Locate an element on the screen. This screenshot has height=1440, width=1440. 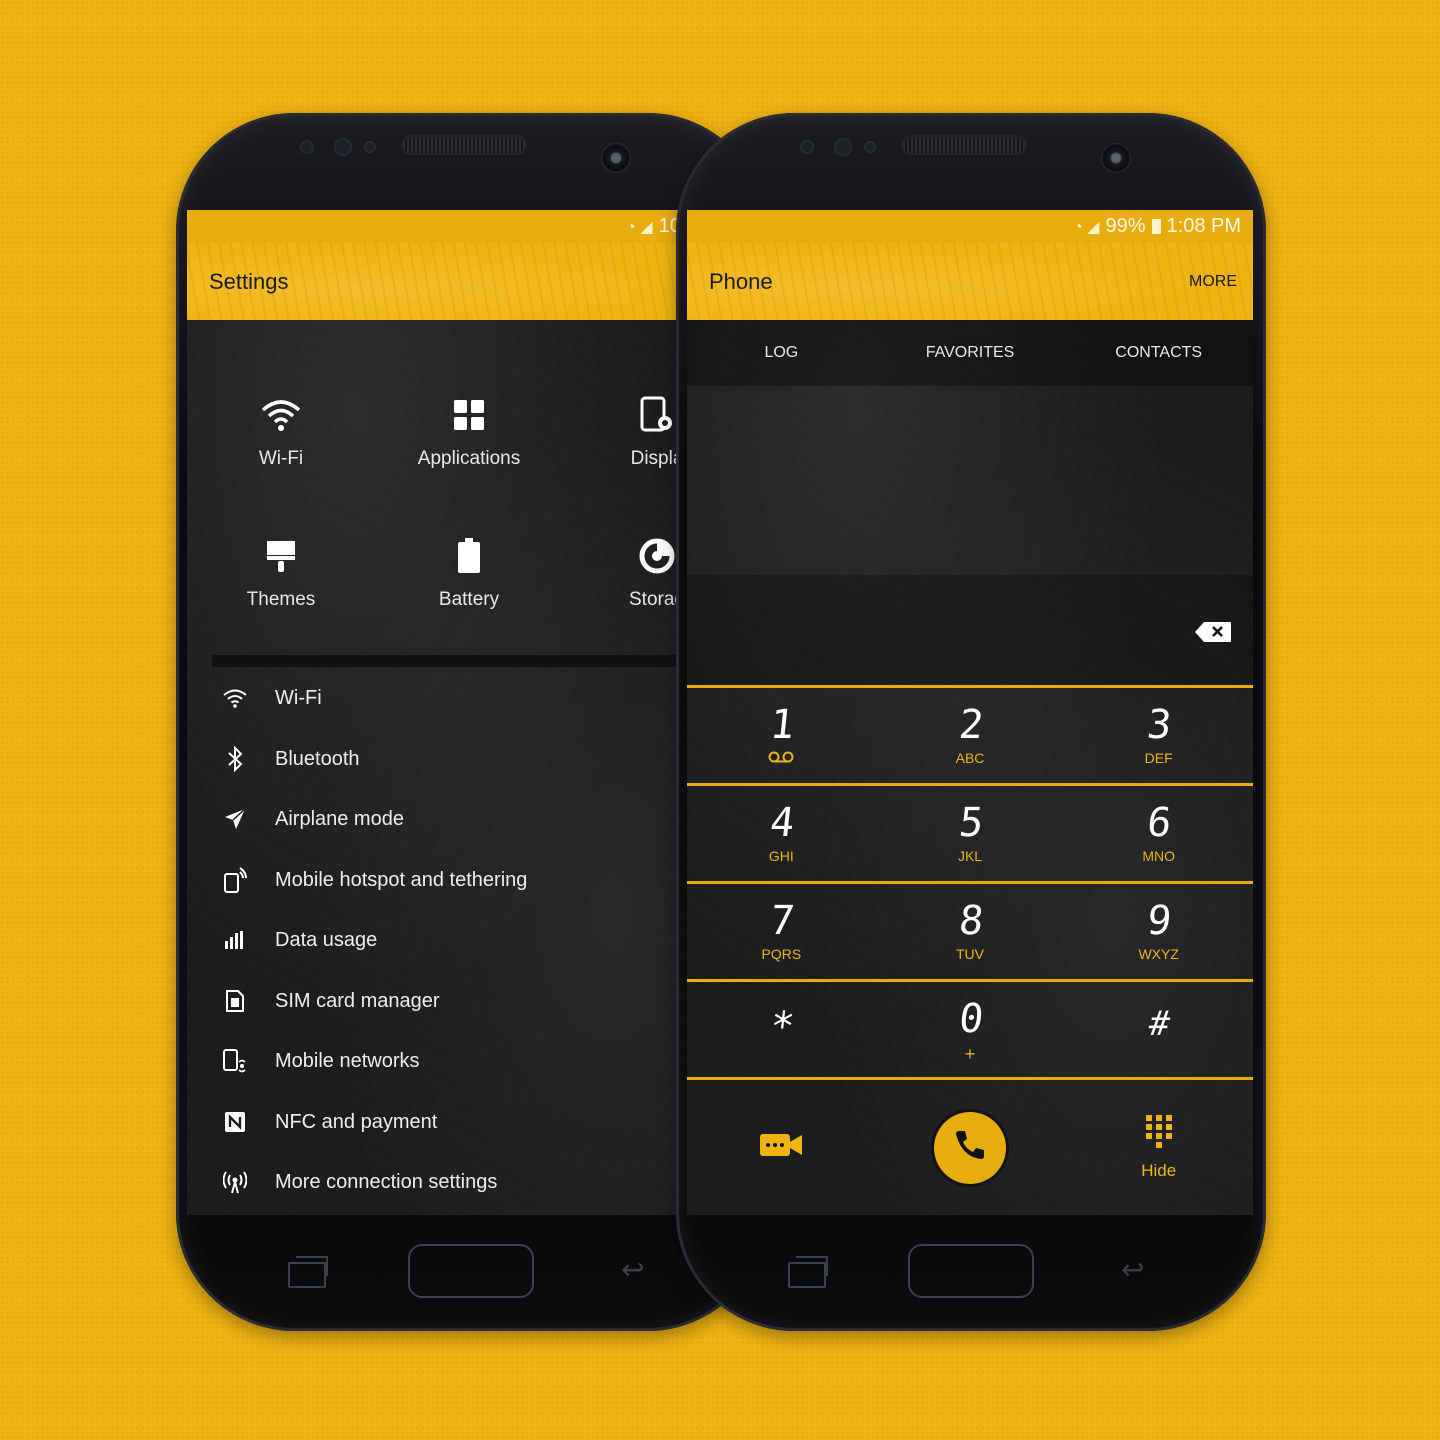
key-letters: GHI is located at coordinates (781, 856).